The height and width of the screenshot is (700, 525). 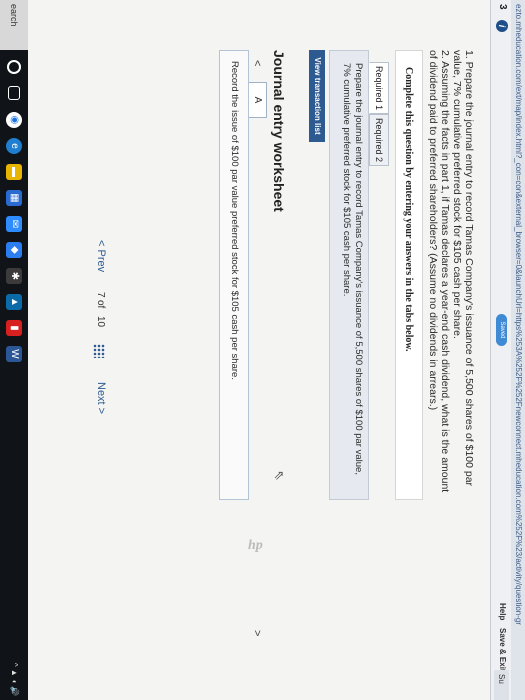 What do you see at coordinates (502, 7) in the screenshot?
I see `question-number: 3` at bounding box center [502, 7].